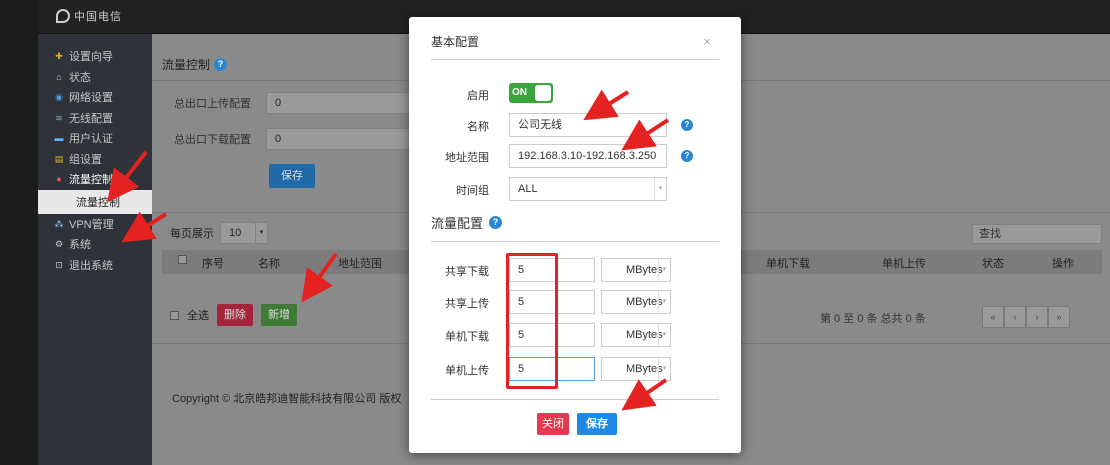  I want to click on sidebar-item-vpn: ⁂ VPN管理, so click(95, 224).